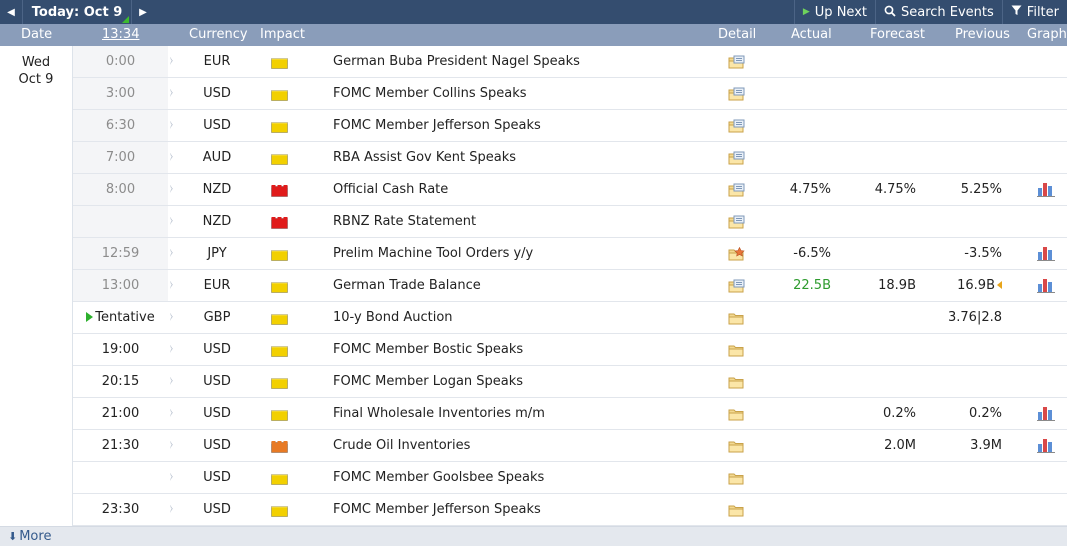  Describe the element at coordinates (570, 446) in the screenshot. I see `event-row: 21:30 ⧽ USD Crude Oil Inventories 2.0M 3.9M` at that location.